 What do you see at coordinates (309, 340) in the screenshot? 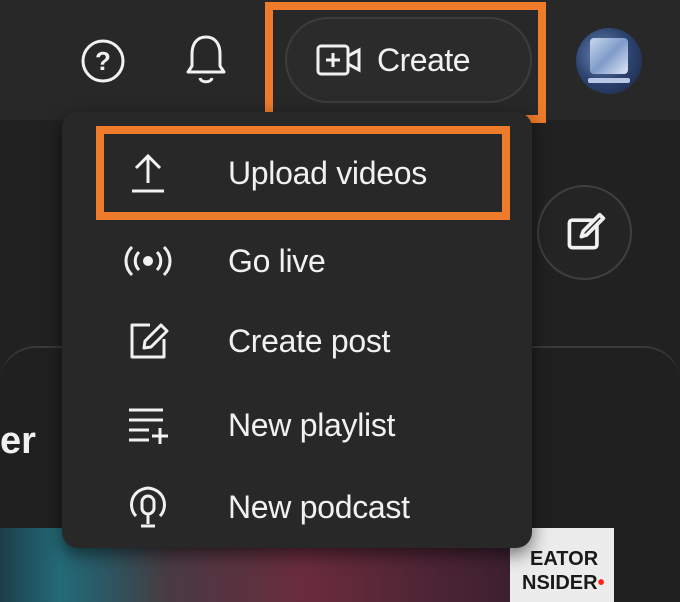
I see `menu-item-label: Create post` at bounding box center [309, 340].